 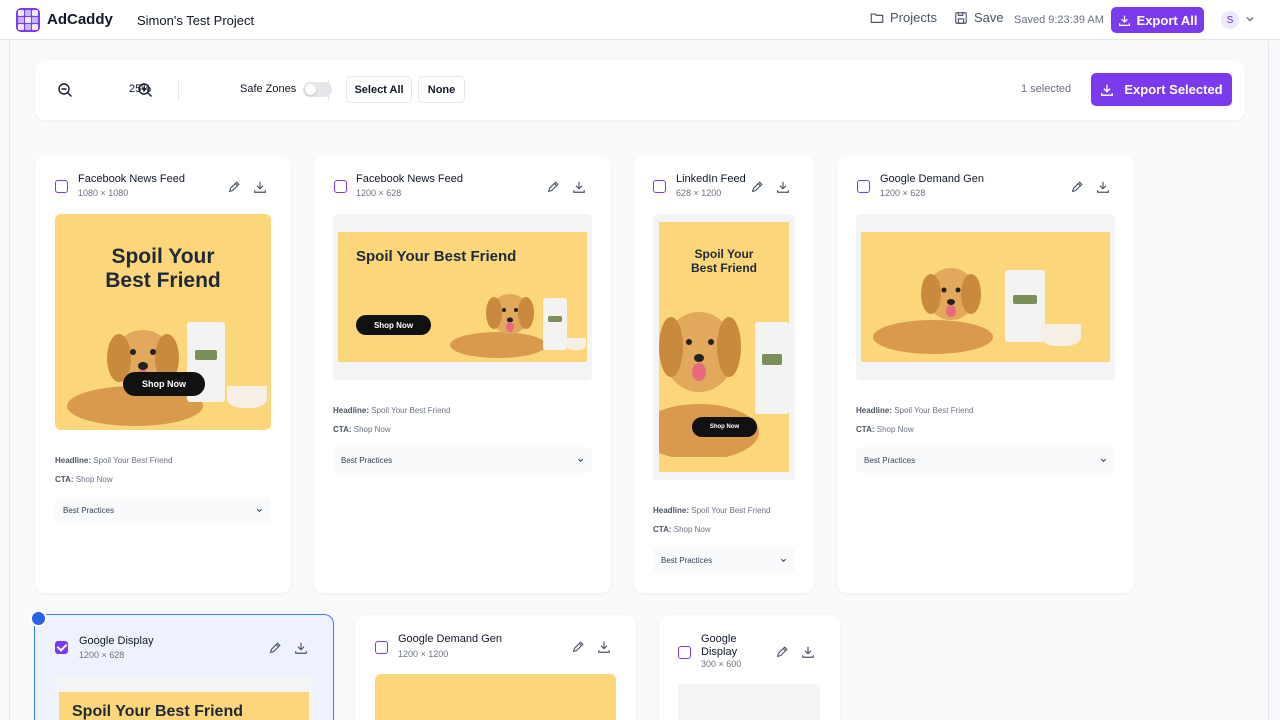 I want to click on selection-pin-icon, so click(x=38, y=618).